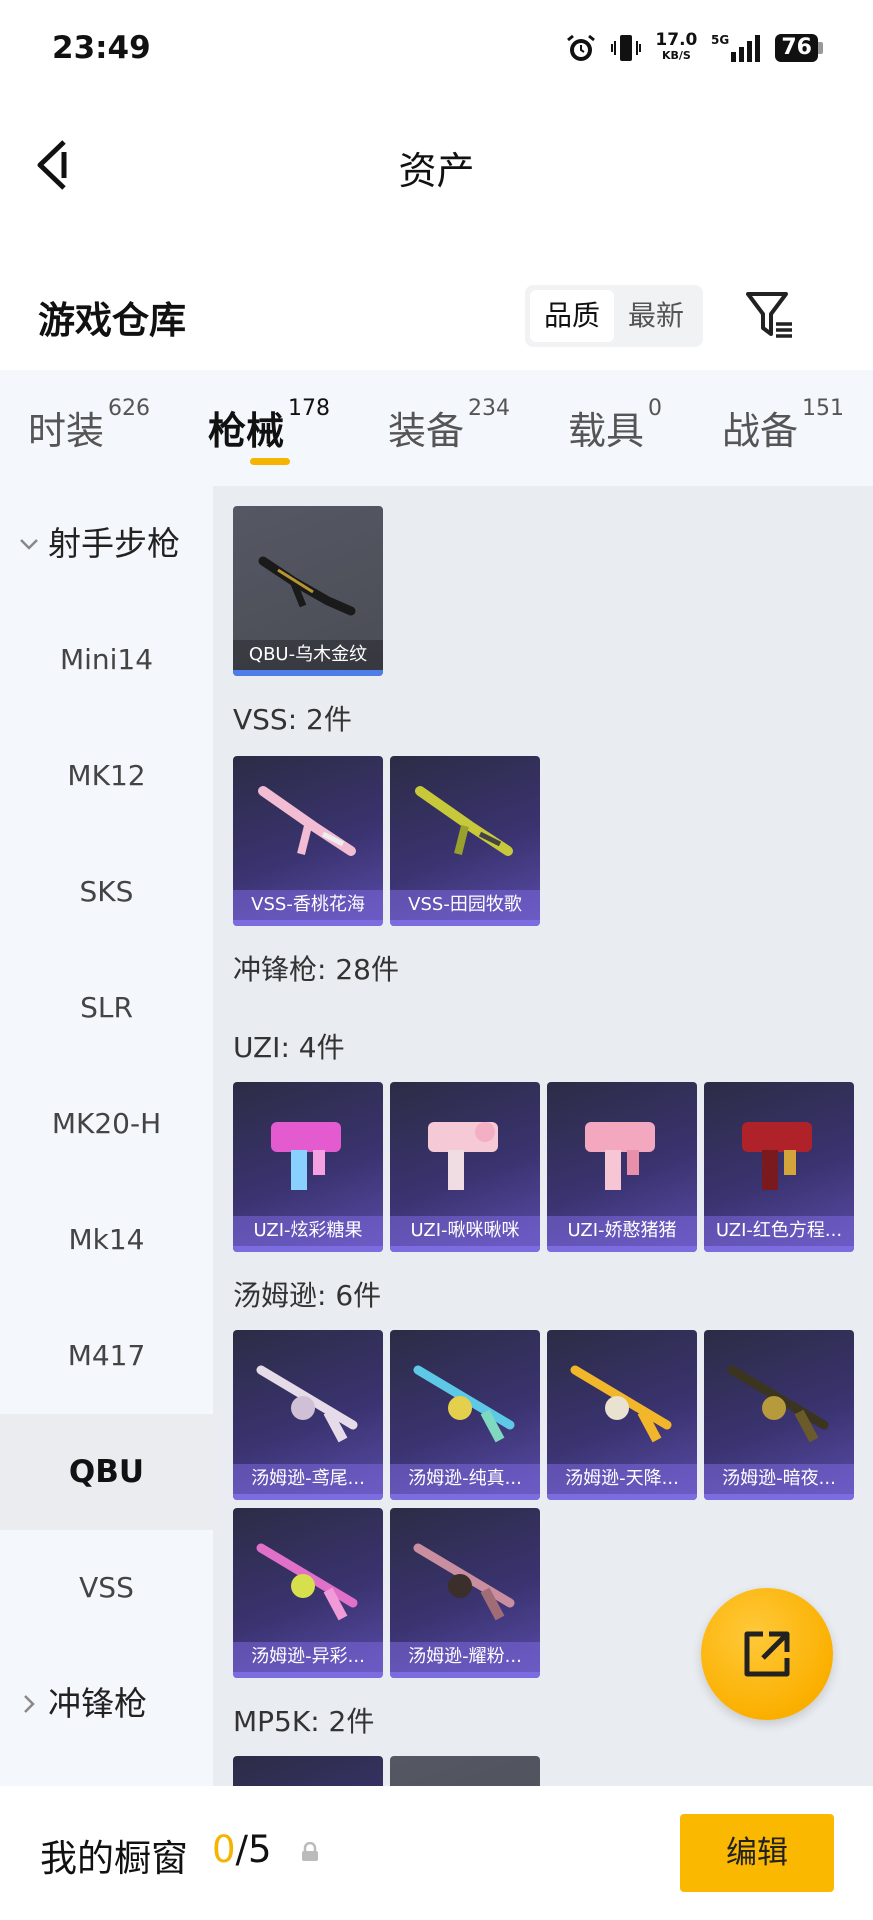  What do you see at coordinates (655, 408) in the screenshot?
I see `tab-count: 0` at bounding box center [655, 408].